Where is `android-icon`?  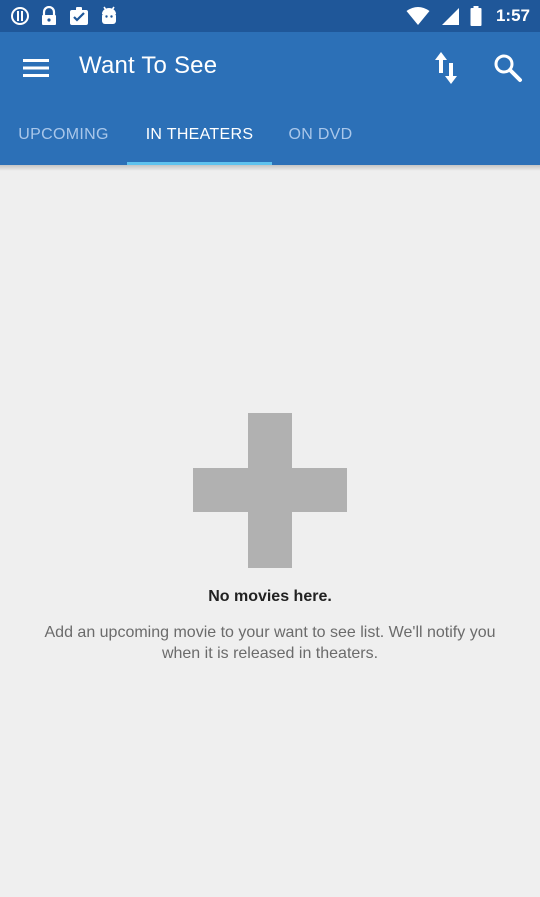
android-icon is located at coordinates (109, 16).